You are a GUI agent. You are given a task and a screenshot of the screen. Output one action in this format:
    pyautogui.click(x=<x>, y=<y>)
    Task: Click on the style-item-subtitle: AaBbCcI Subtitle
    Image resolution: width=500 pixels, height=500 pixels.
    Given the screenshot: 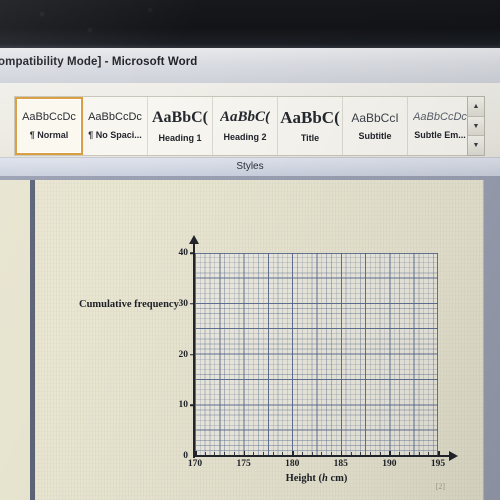 What is the action you would take?
    pyautogui.click(x=375, y=126)
    